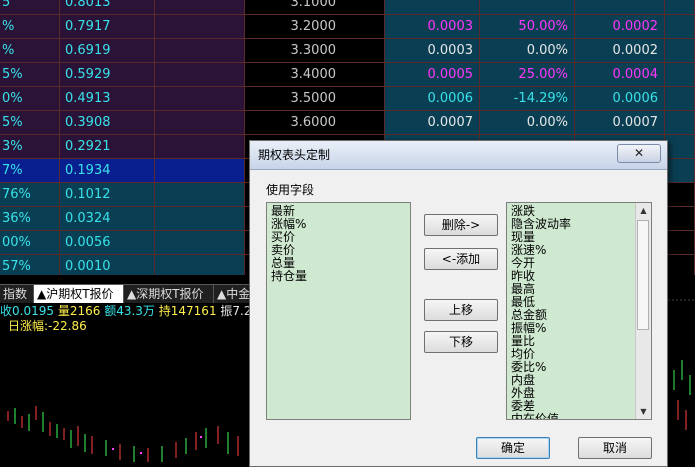  Describe the element at coordinates (315, 75) in the screenshot. I see `strike-cell: 3.4000` at that location.